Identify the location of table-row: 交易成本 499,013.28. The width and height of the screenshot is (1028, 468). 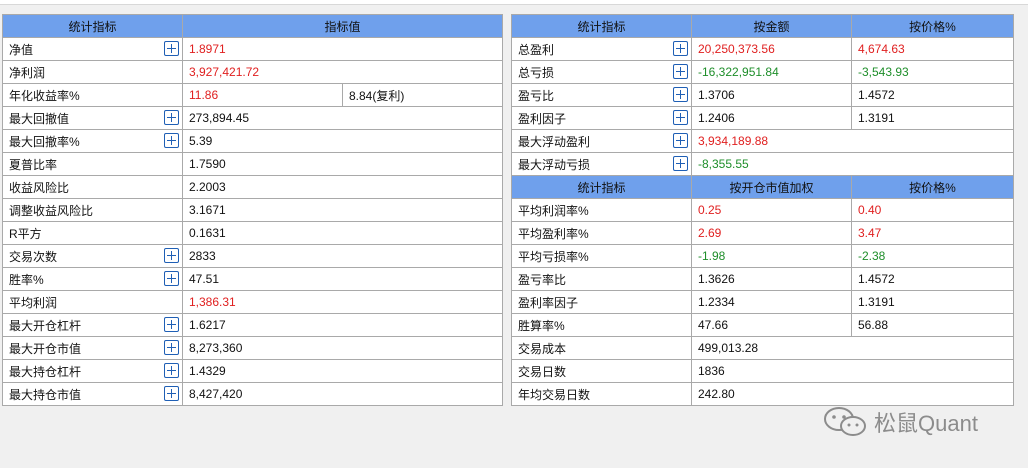
(762, 348).